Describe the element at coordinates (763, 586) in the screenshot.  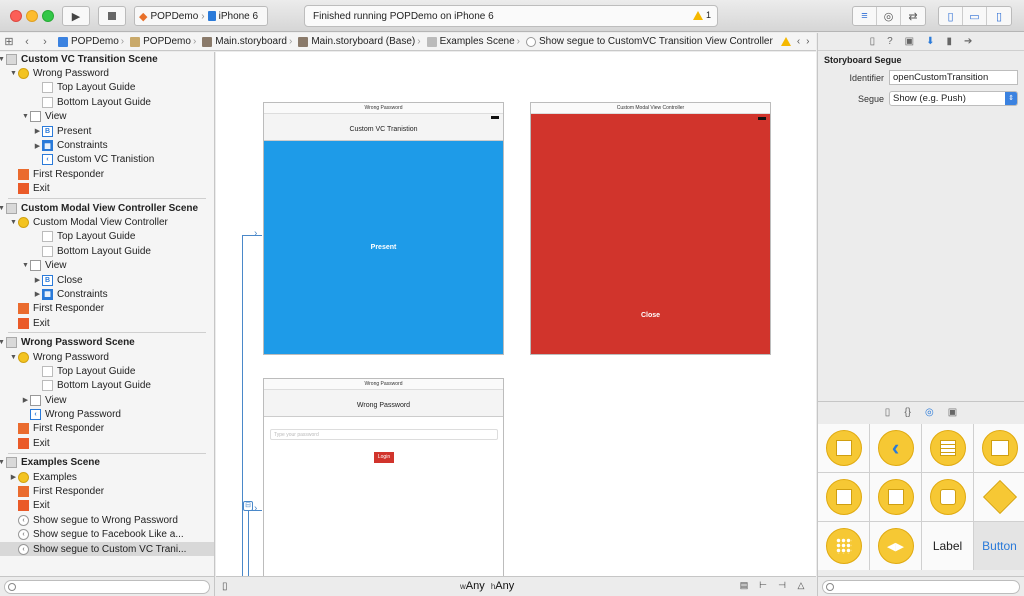
I see `align-icon: ⊢` at that location.